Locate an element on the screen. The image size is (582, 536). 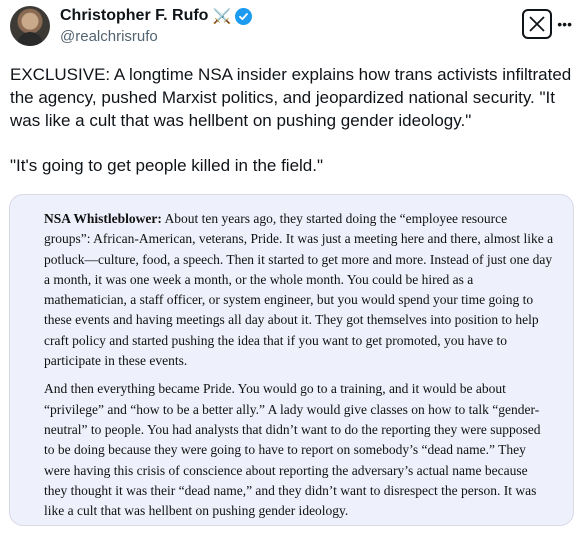
author-name-row: Christopher F. Rufo ⚔️ is located at coordinates (156, 16).